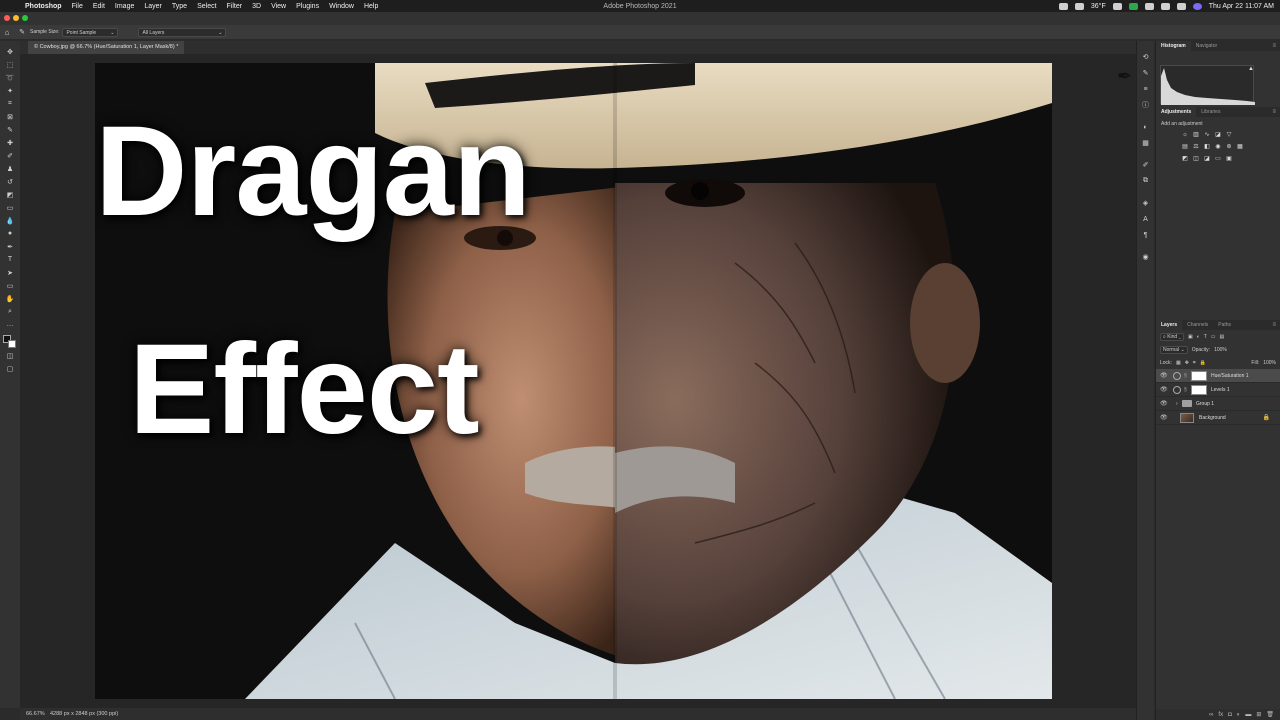 This screenshot has width=1280, height=720. I want to click on color-swatches, so click(10, 342).